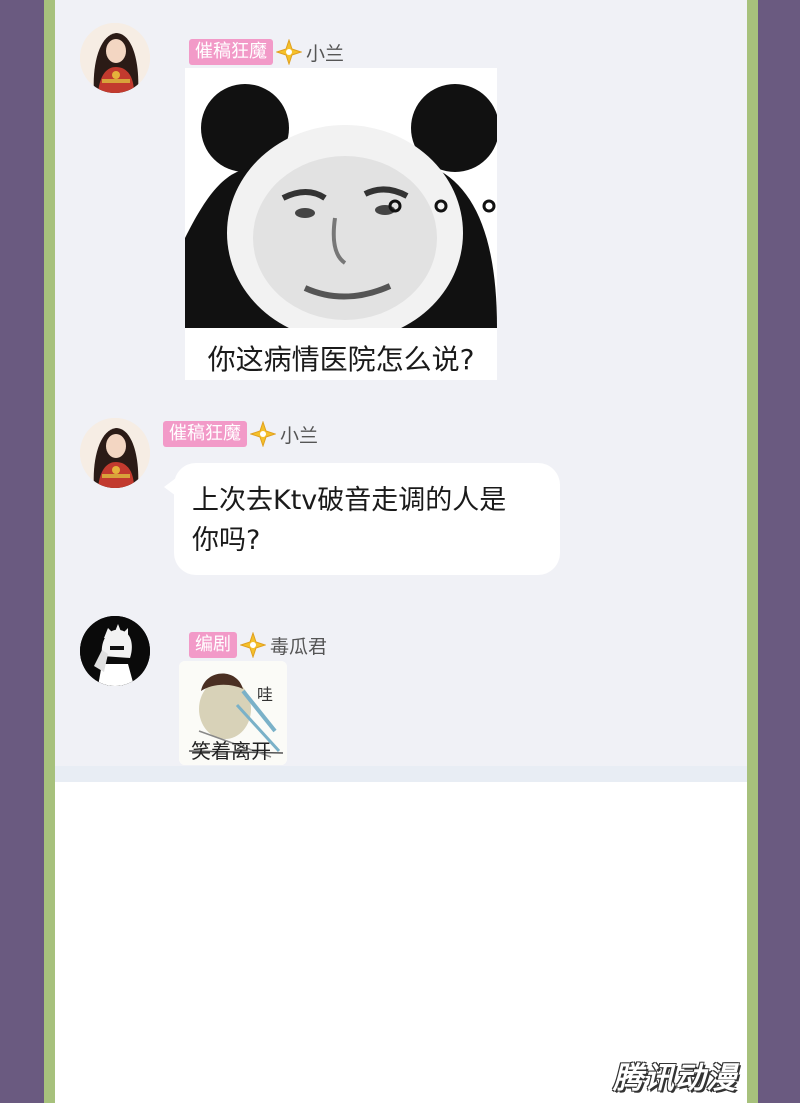 This screenshot has height=1103, width=800. What do you see at coordinates (115, 651) in the screenshot?
I see `avatar-duguajun` at bounding box center [115, 651].